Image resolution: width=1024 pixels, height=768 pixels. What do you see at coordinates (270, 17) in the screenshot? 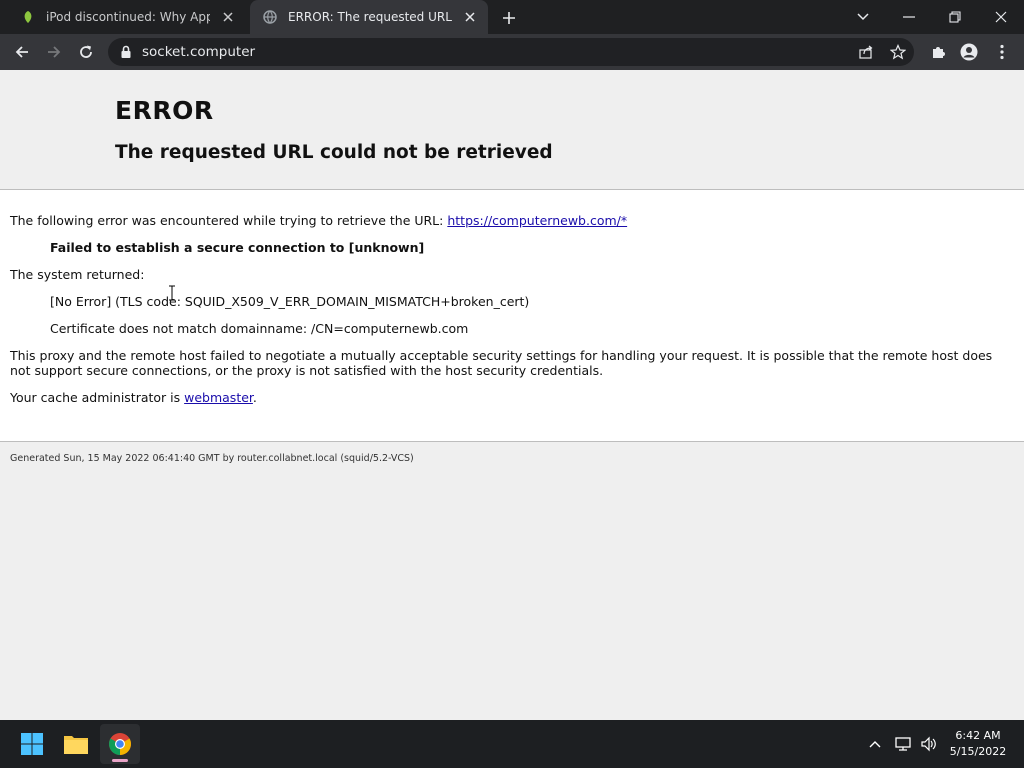
I see `globe-icon` at bounding box center [270, 17].